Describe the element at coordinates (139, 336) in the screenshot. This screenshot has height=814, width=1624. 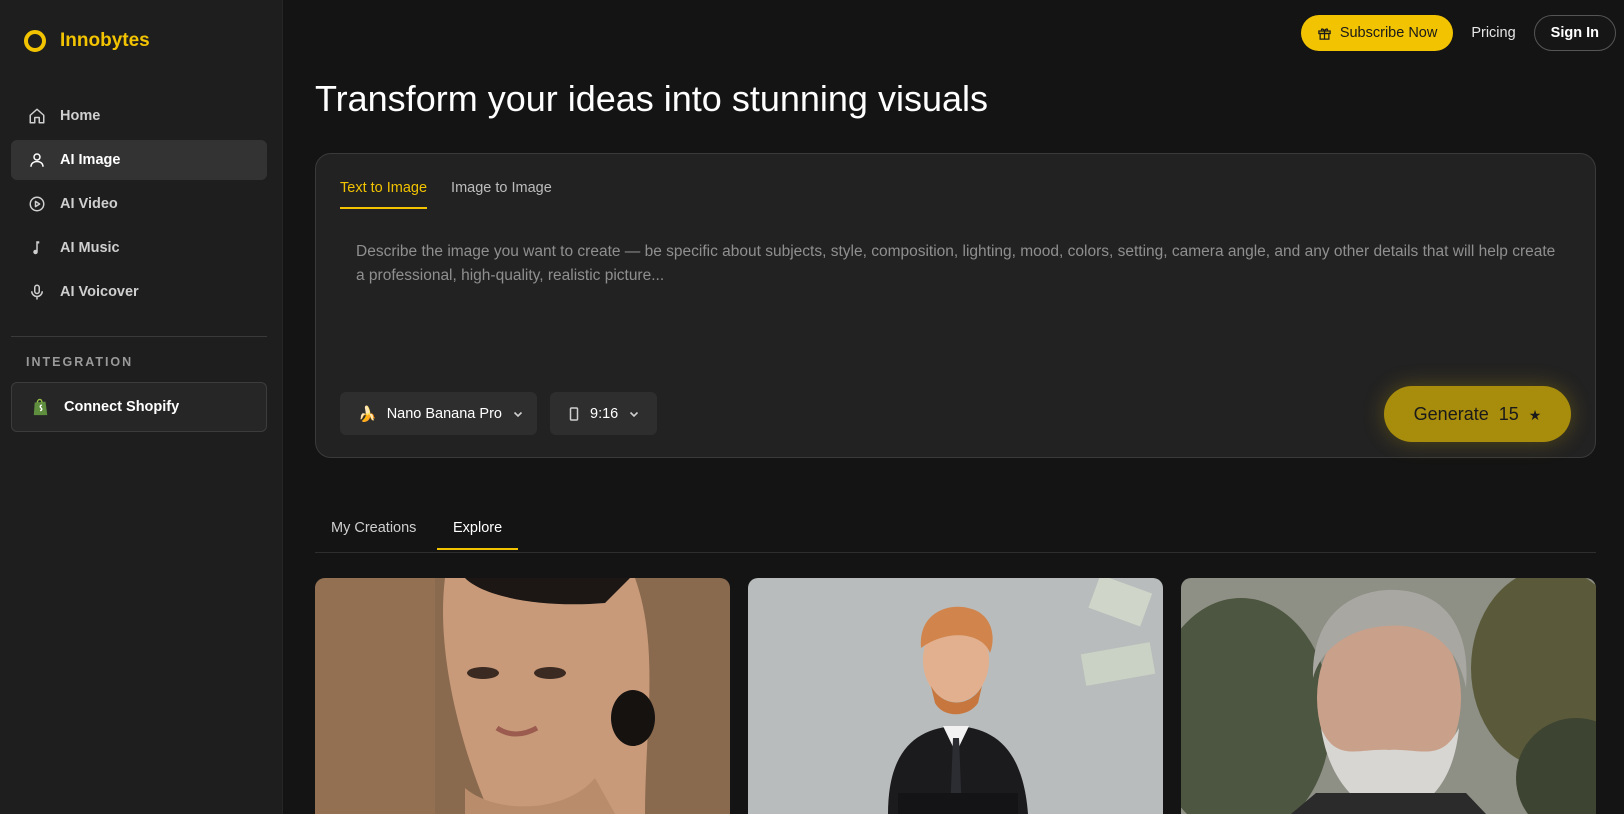
I see `sidebar-divider` at that location.